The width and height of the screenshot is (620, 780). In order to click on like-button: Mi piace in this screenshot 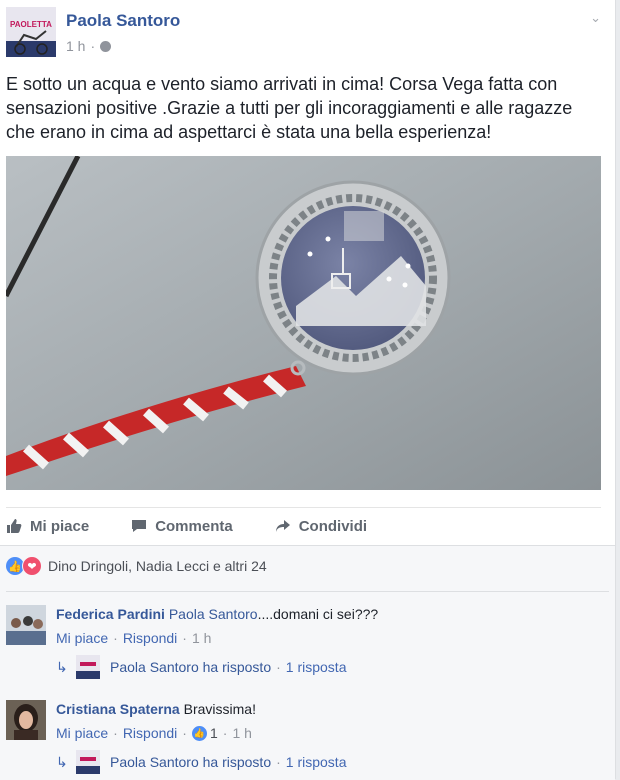, I will do `click(47, 526)`.